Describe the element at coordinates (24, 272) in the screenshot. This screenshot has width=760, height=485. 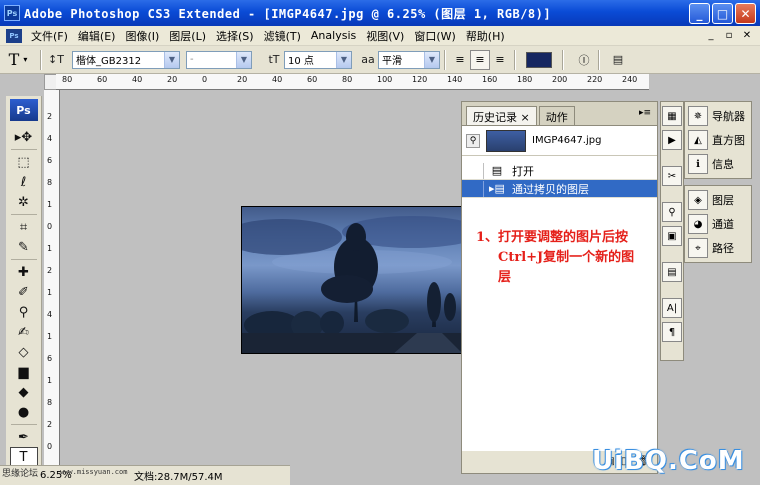
I see `healing-brush-tool-icon: ✚` at that location.